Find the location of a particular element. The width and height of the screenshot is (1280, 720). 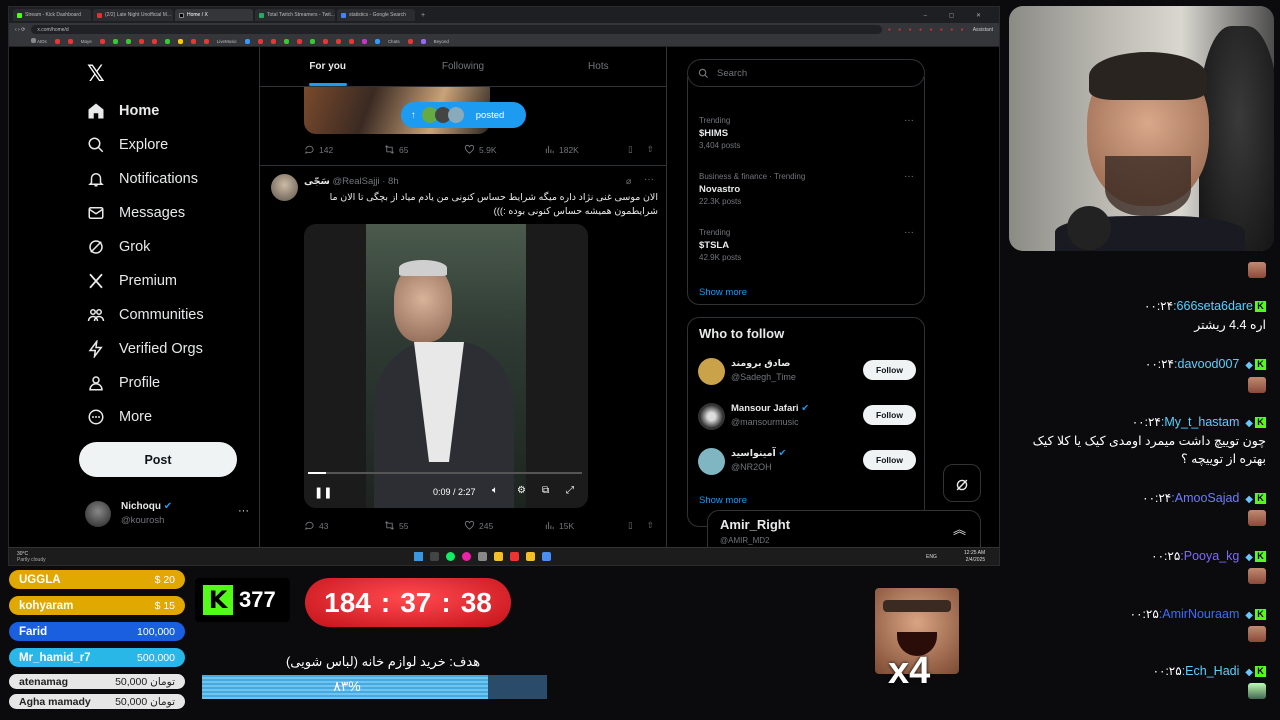

nav-grok: Grok is located at coordinates (118, 247).